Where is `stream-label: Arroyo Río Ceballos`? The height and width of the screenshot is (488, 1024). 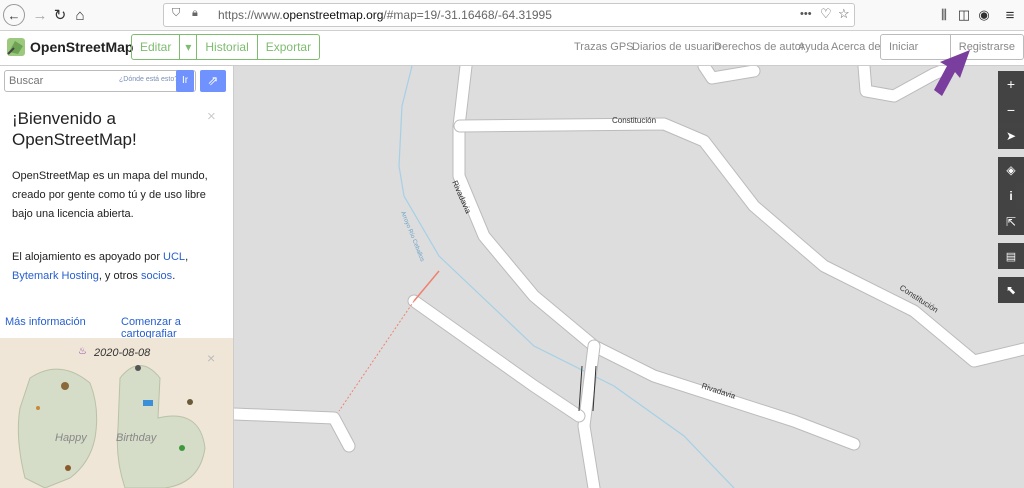
stream-label: Arroyo Río Ceballos is located at coordinates (412, 237).